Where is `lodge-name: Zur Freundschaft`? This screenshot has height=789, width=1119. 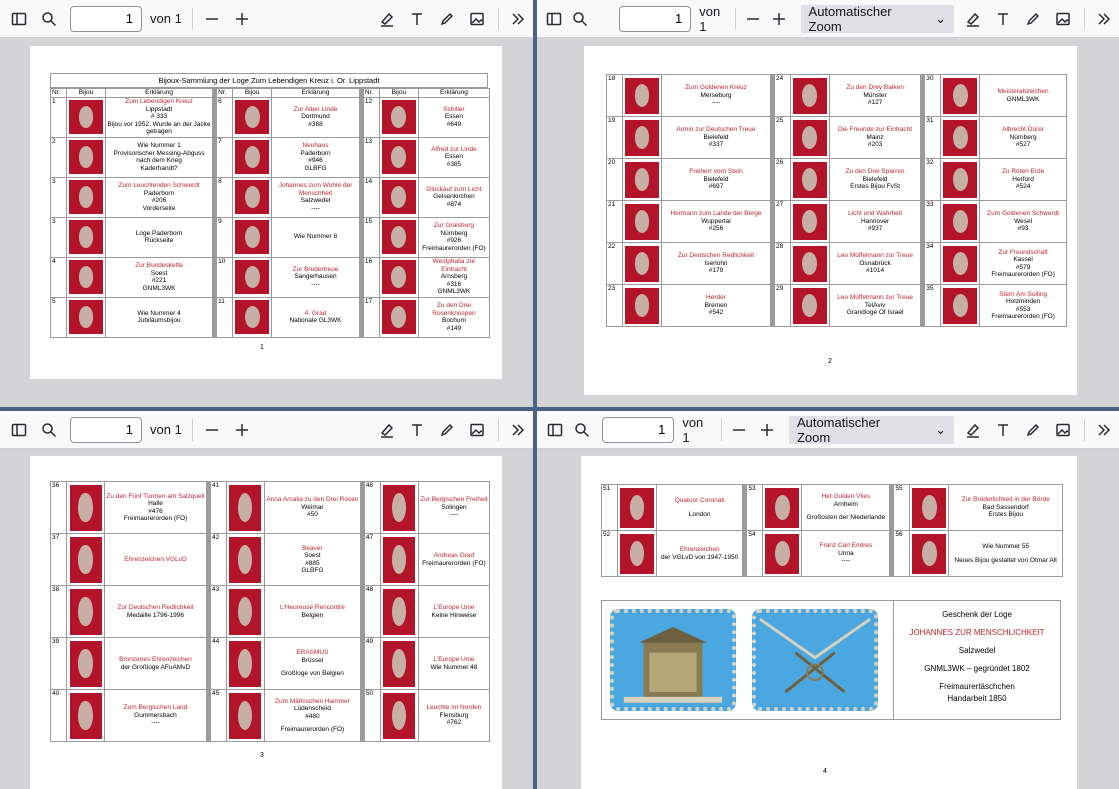 lodge-name: Zur Freundschaft is located at coordinates (1023, 252).